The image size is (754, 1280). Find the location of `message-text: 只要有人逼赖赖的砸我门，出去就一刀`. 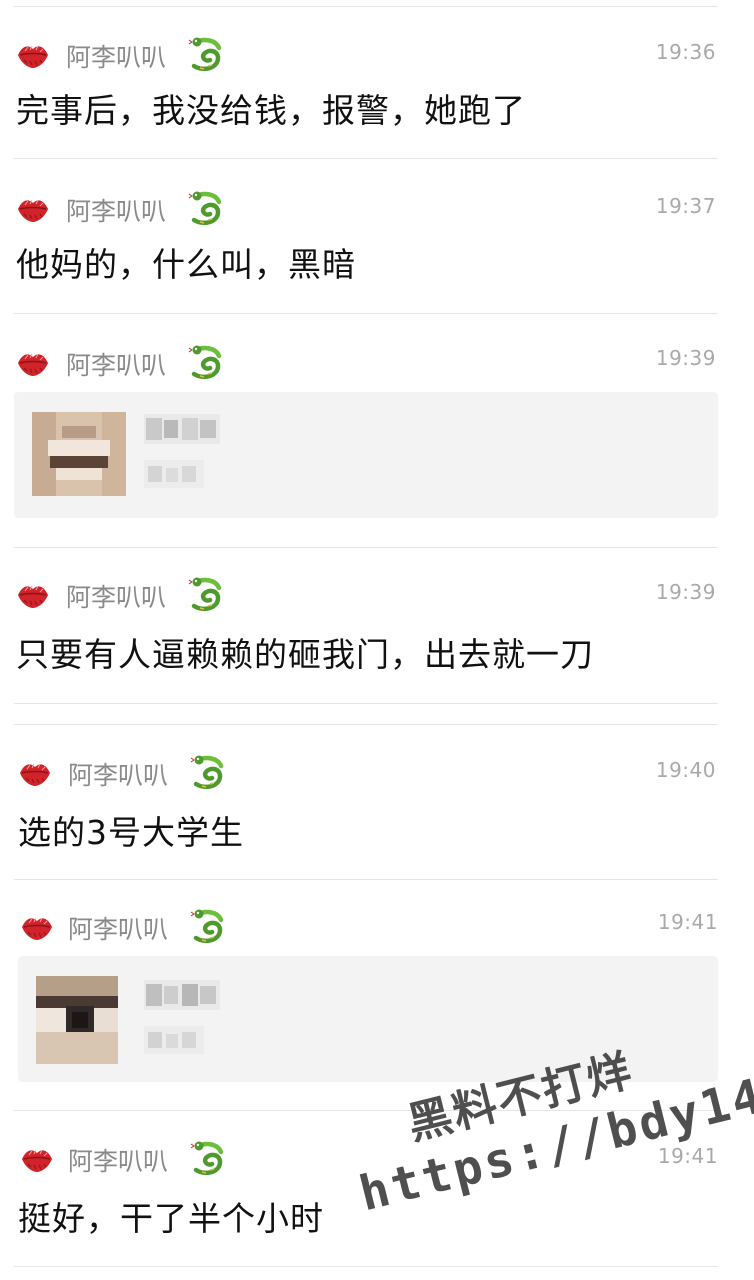

message-text: 只要有人逼赖赖的砸我门，出去就一刀 is located at coordinates (305, 654).